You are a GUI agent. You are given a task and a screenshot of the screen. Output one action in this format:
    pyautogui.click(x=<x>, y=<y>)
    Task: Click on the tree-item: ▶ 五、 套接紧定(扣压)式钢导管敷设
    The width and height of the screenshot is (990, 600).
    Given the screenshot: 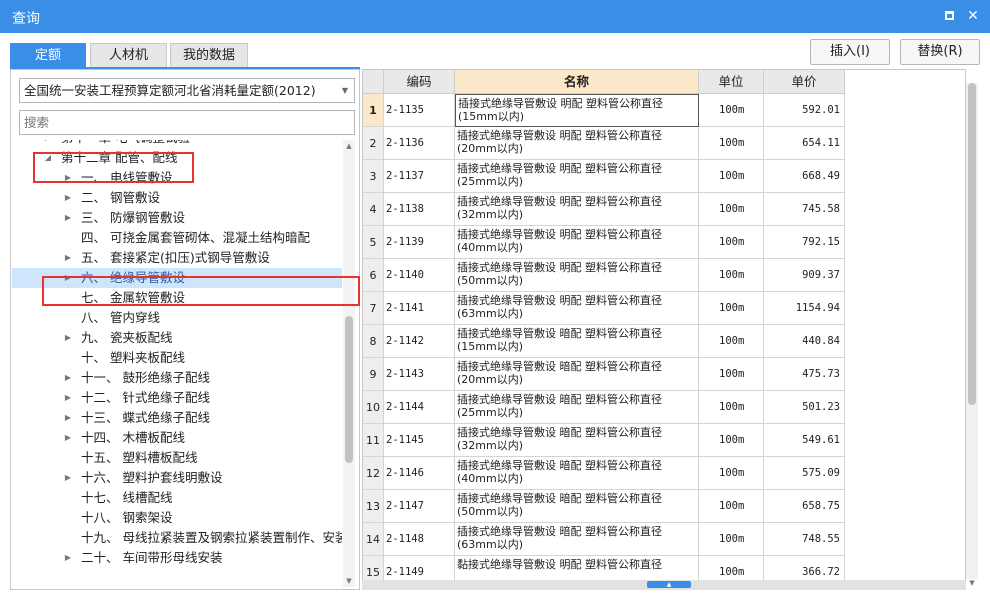 What is the action you would take?
    pyautogui.click(x=177, y=258)
    